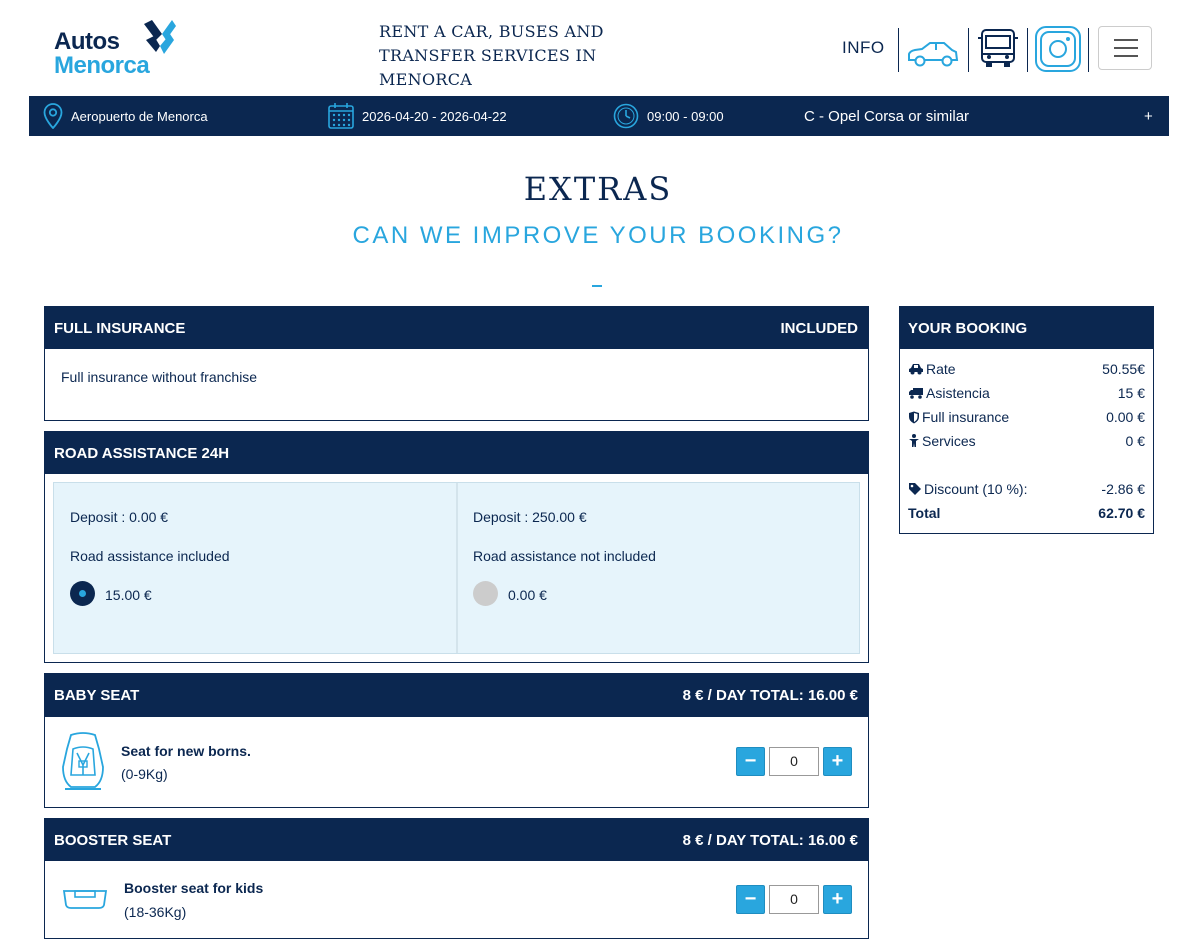  I want to click on clock-icon, so click(626, 116).